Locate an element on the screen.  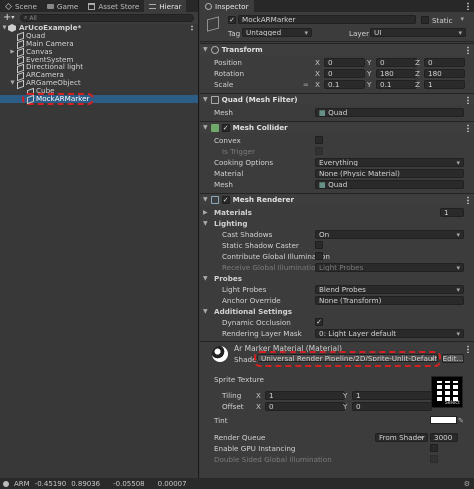
is-trigger-checkbox is located at coordinates (319, 151).